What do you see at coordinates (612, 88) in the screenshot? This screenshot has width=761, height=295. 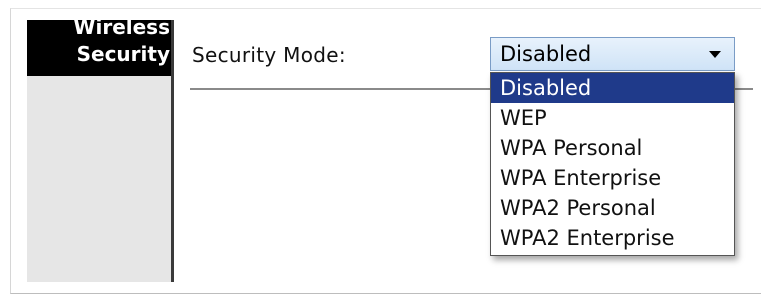 I see `option-disabled: Disabled` at bounding box center [612, 88].